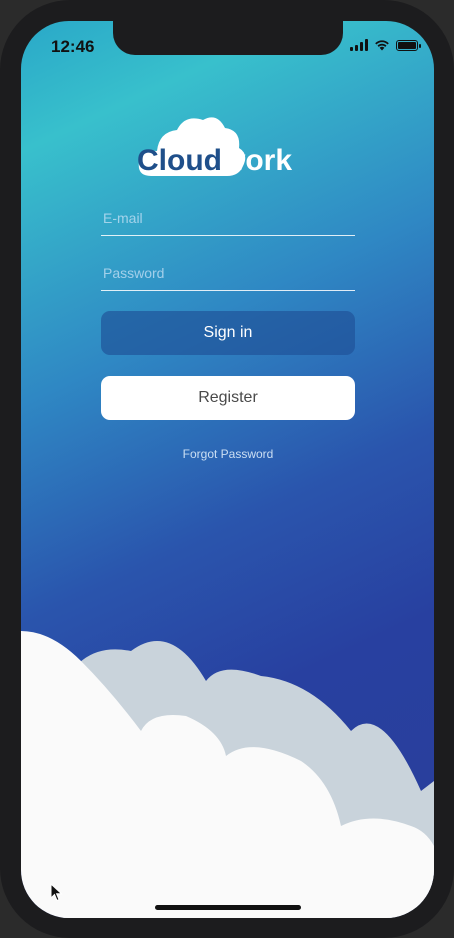 The height and width of the screenshot is (938, 454). I want to click on home-indicator, so click(228, 907).